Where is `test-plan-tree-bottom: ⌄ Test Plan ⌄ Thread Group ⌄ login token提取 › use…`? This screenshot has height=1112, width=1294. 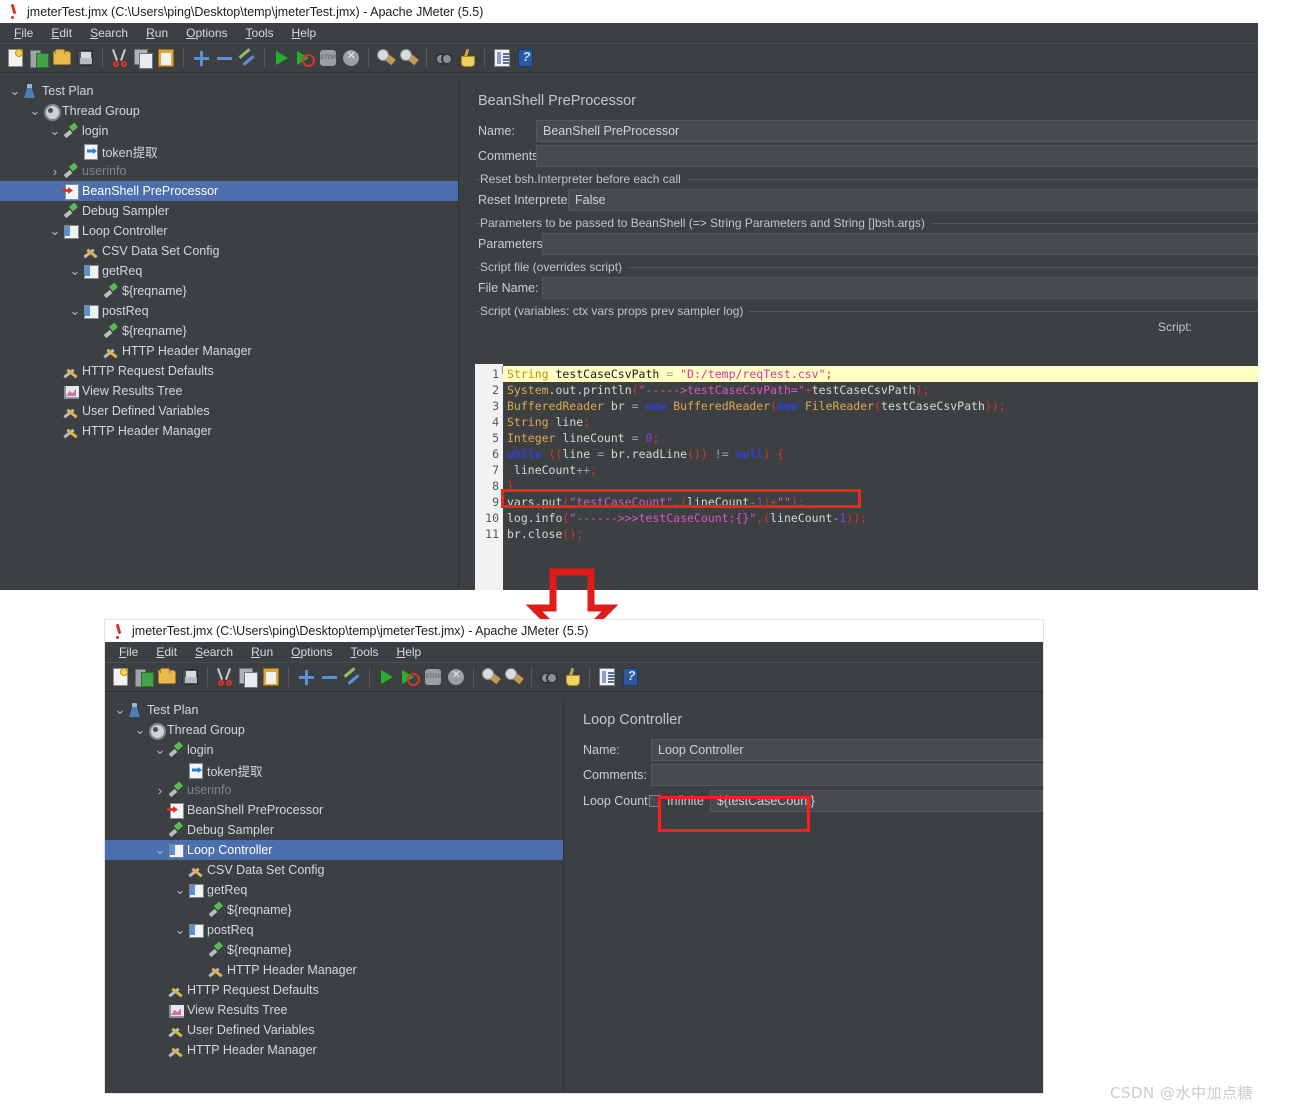
test-plan-tree-bottom: ⌄ Test Plan ⌄ Thread Group ⌄ login token提取 › use… is located at coordinates (334, 896).